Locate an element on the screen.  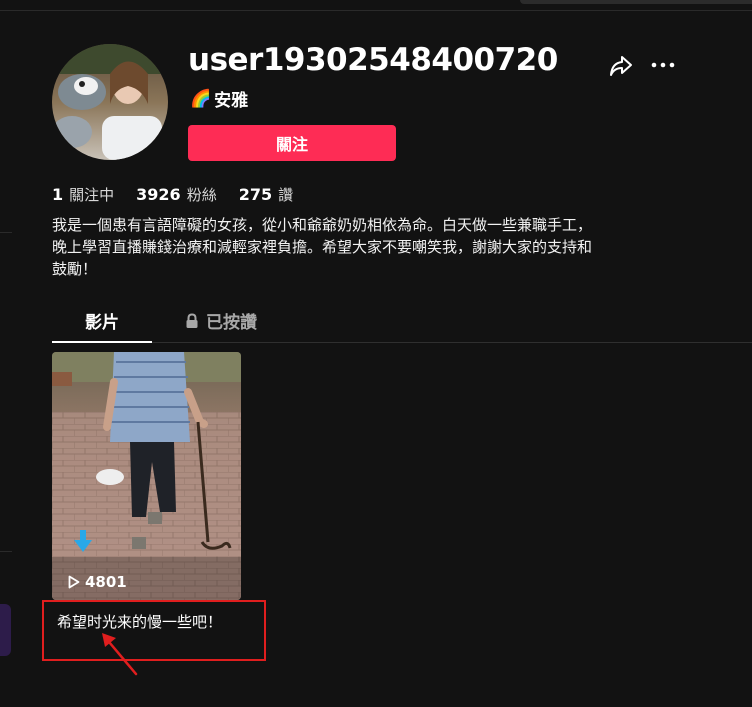
video-thumbnail is located at coordinates (146, 476).